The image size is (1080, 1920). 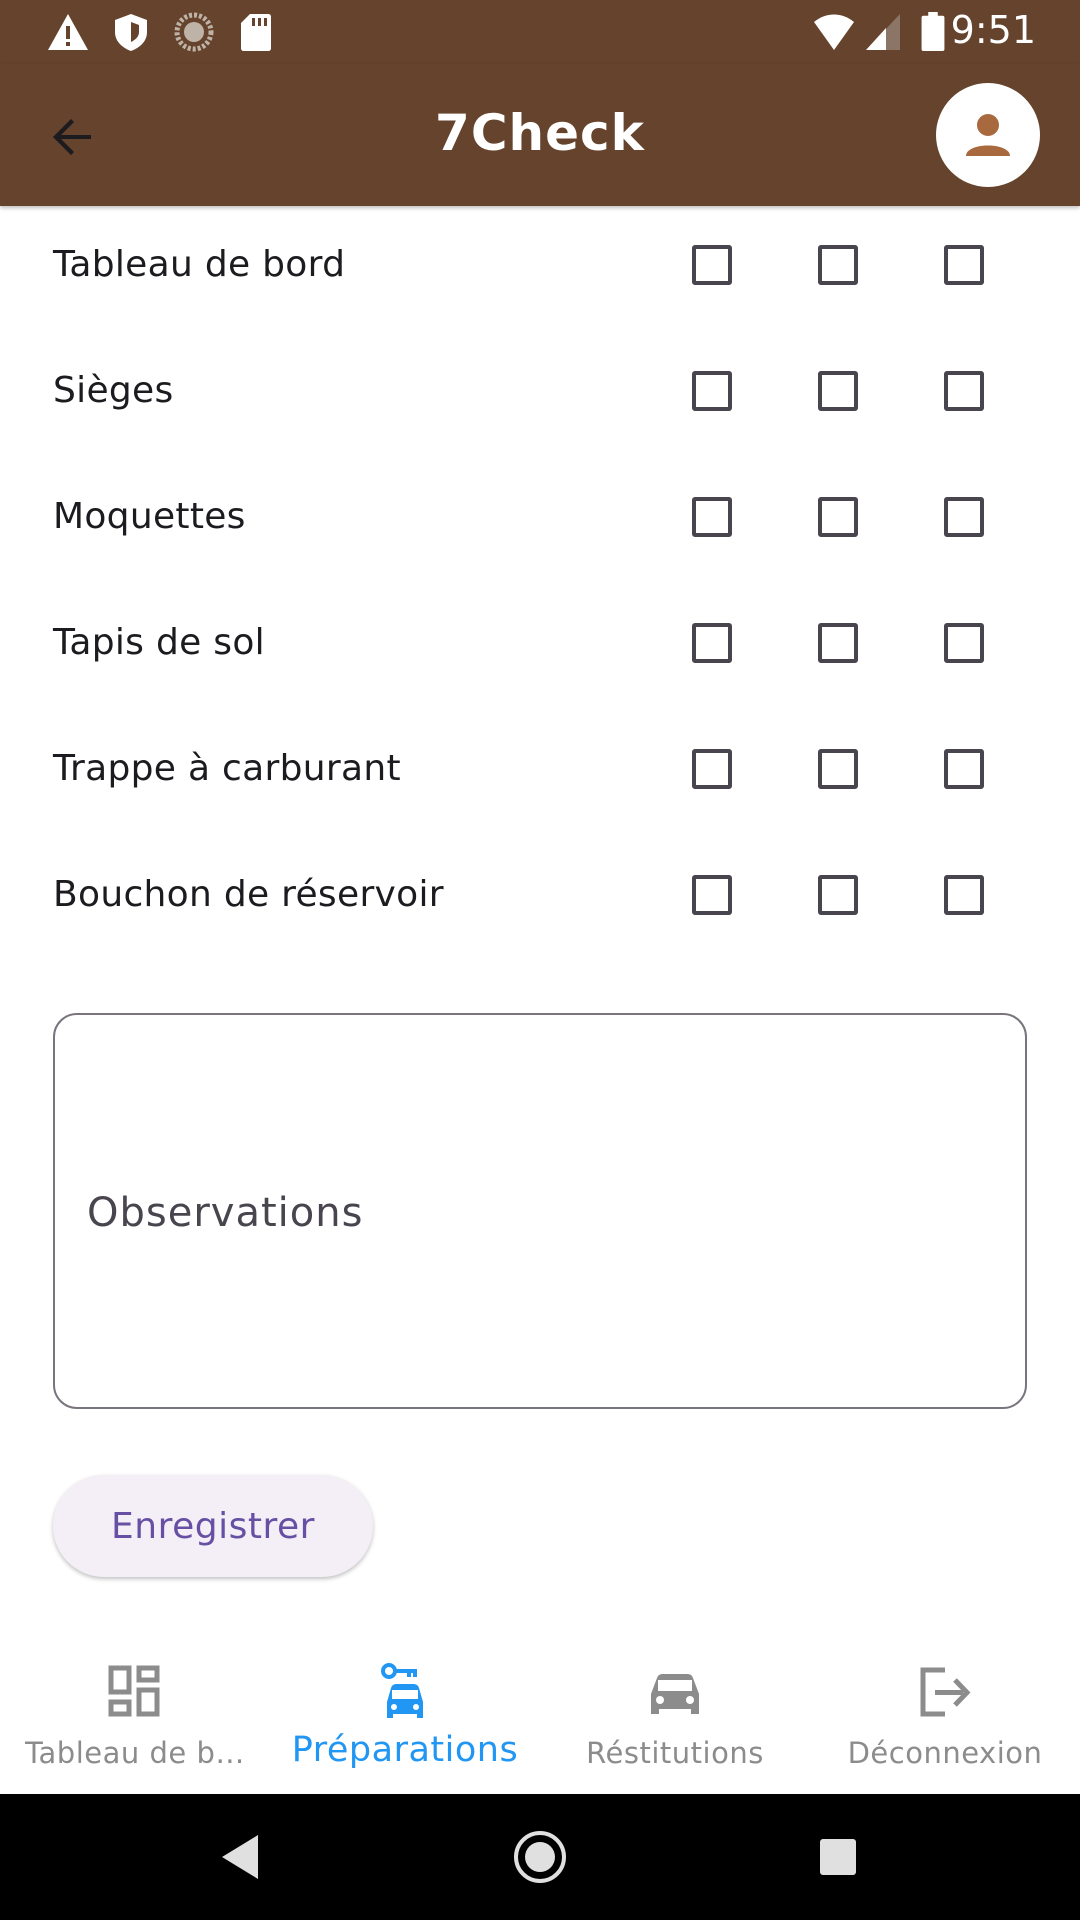 I want to click on checklist-row-label: Bouchon de réservoir, so click(x=248, y=894).